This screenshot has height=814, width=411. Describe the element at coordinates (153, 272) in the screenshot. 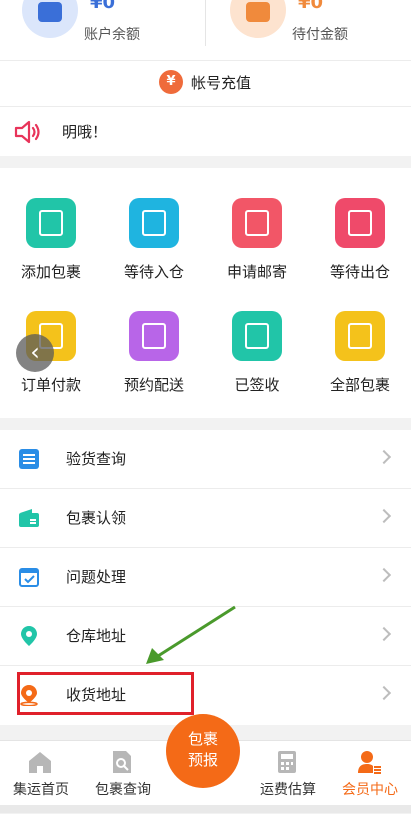

I see `grid-item-label: 等待入仓` at that location.